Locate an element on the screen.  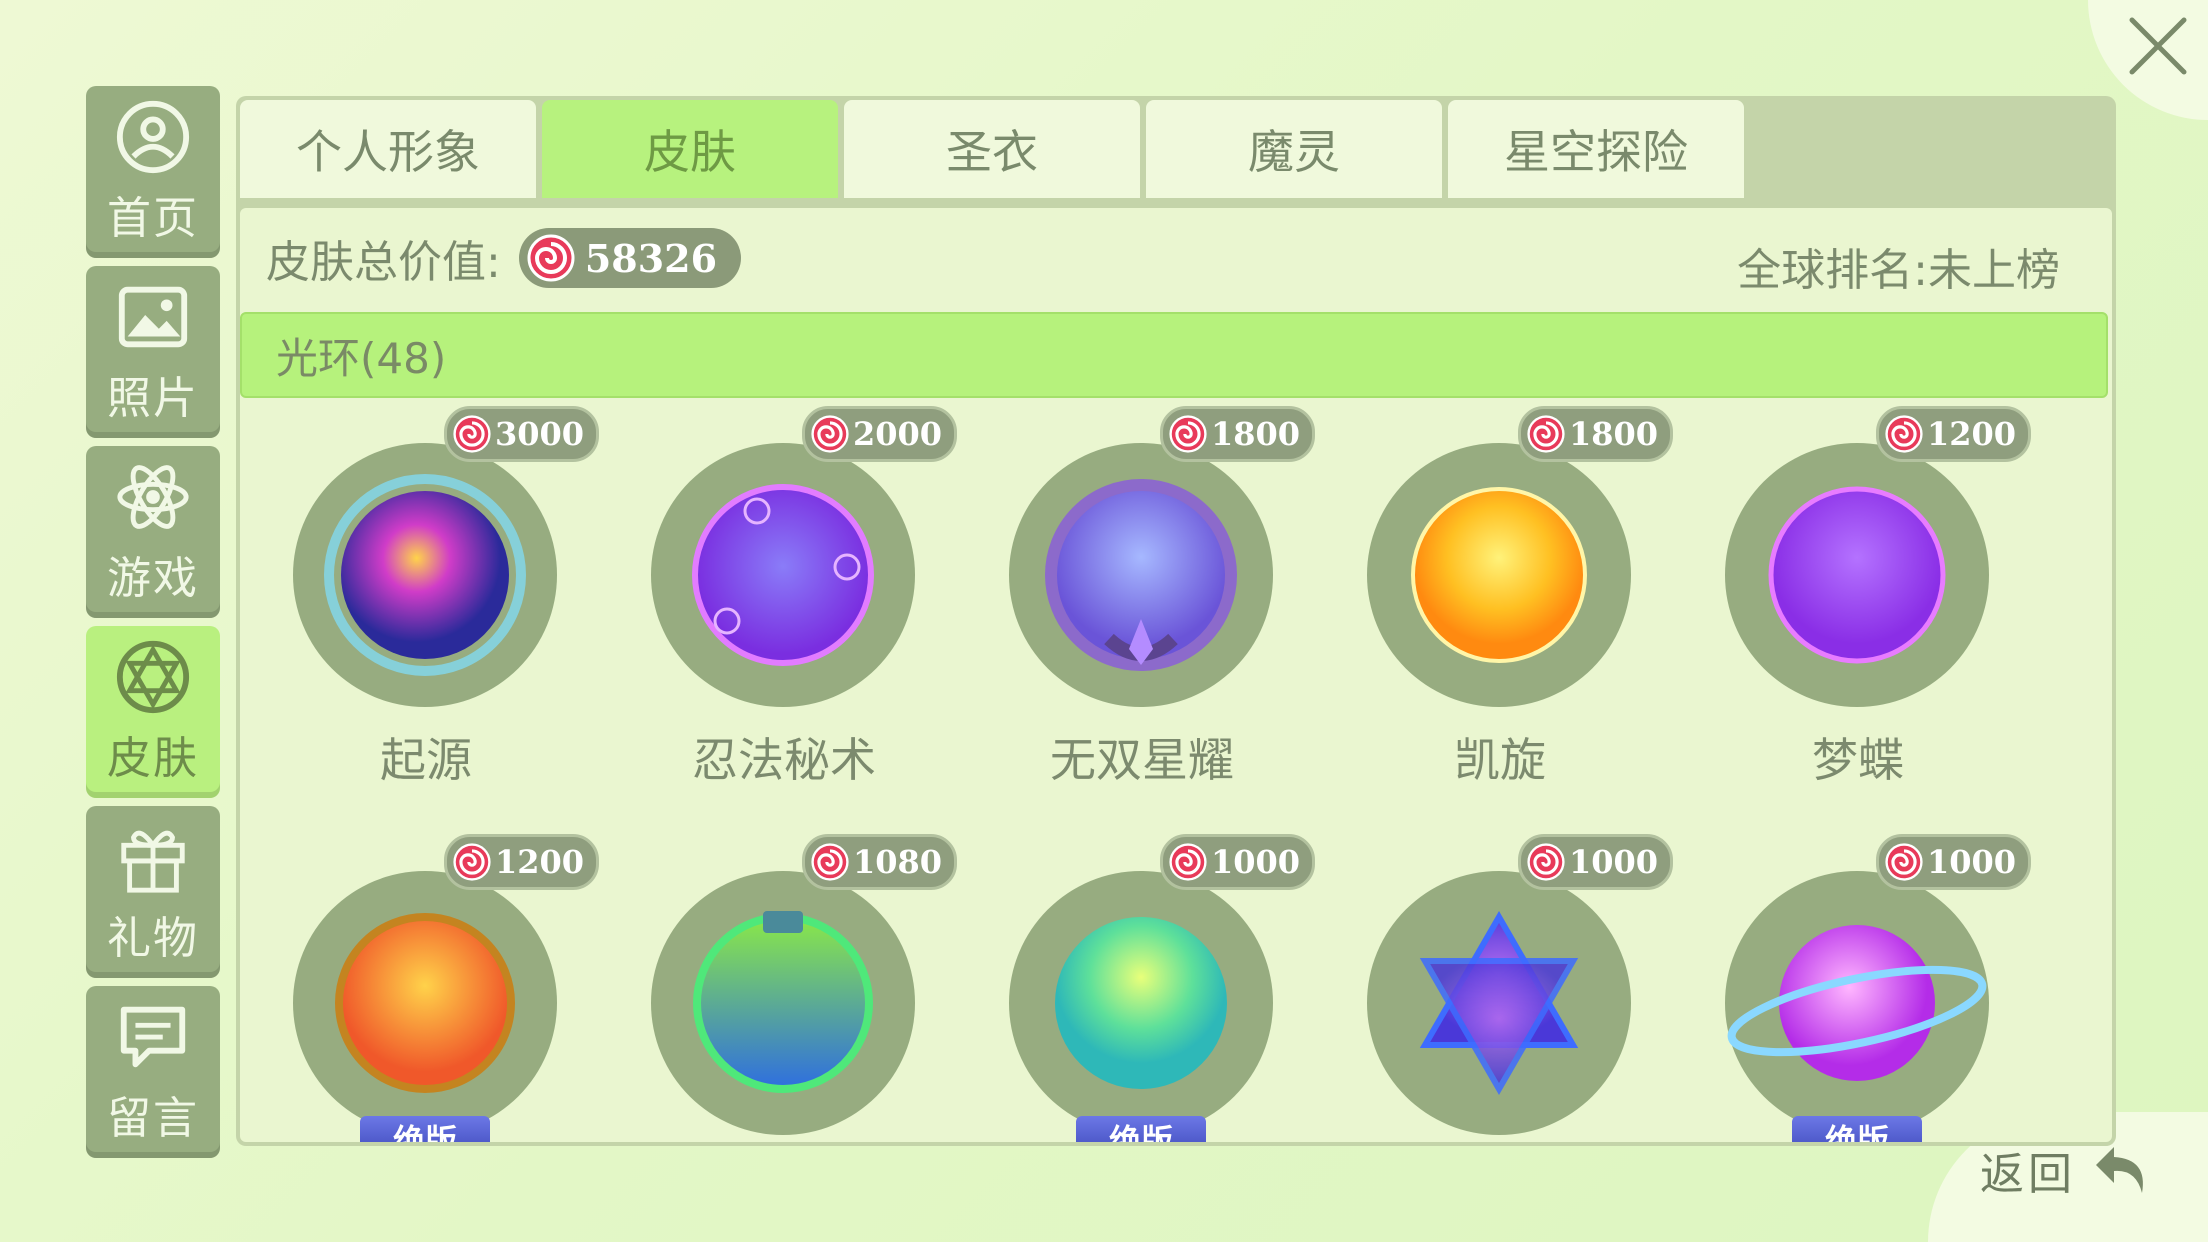
skin-name: 凯旋 is located at coordinates (1500, 760).